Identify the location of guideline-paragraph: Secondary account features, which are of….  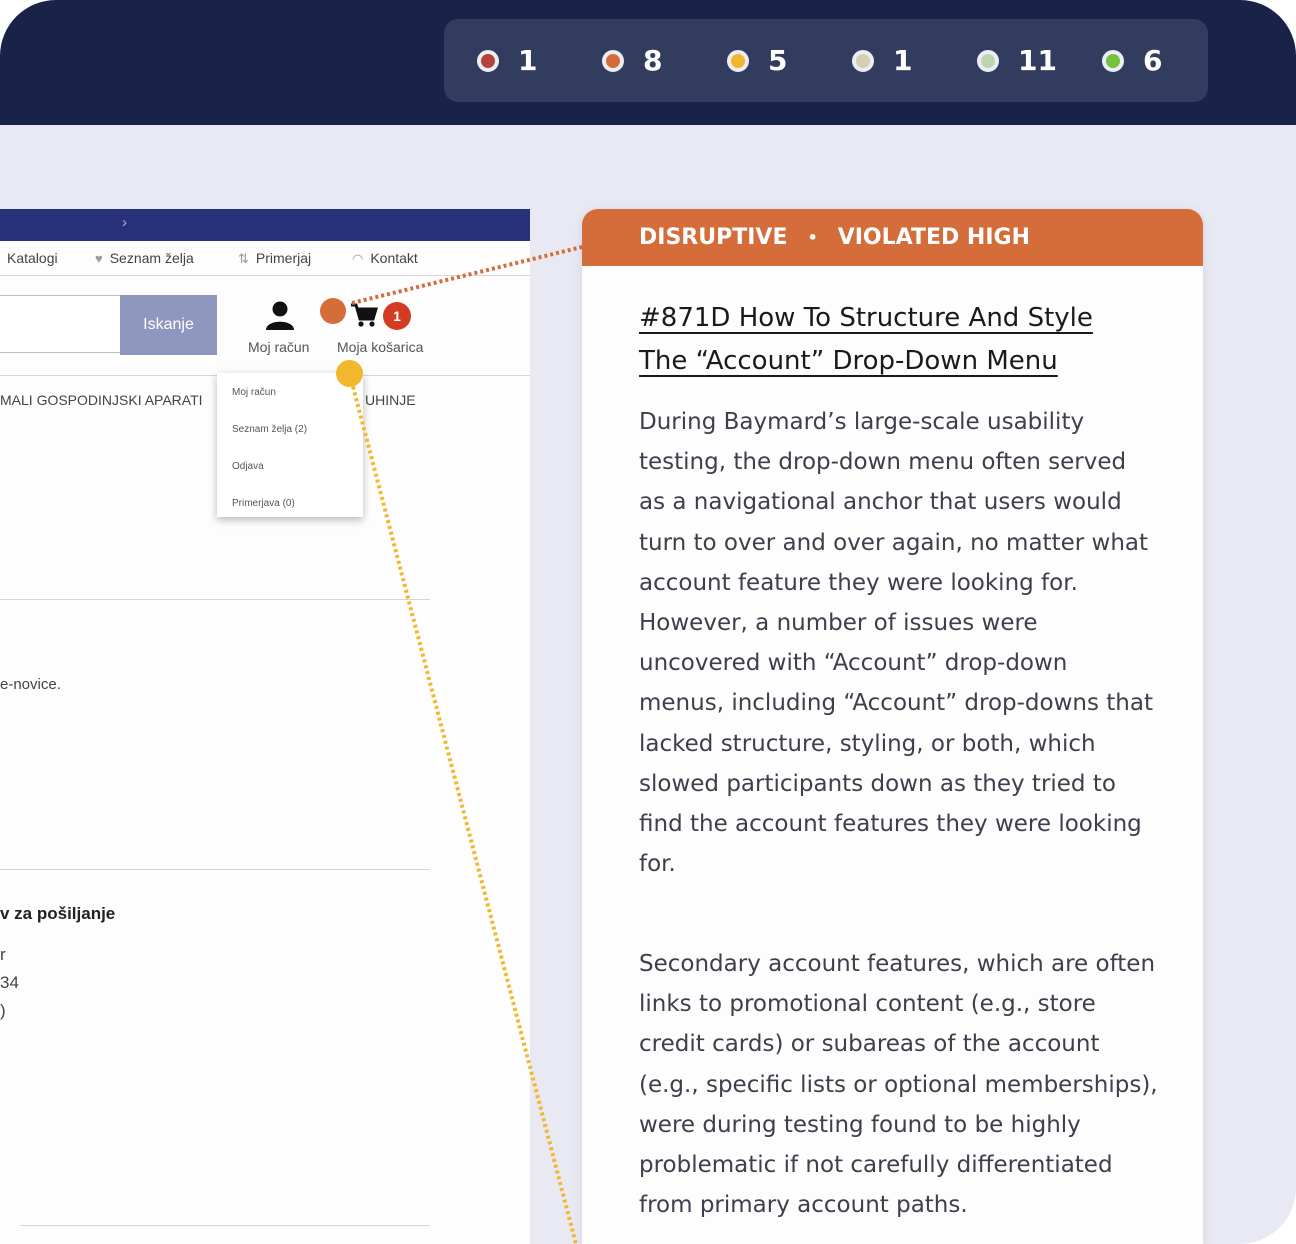
(898, 1085).